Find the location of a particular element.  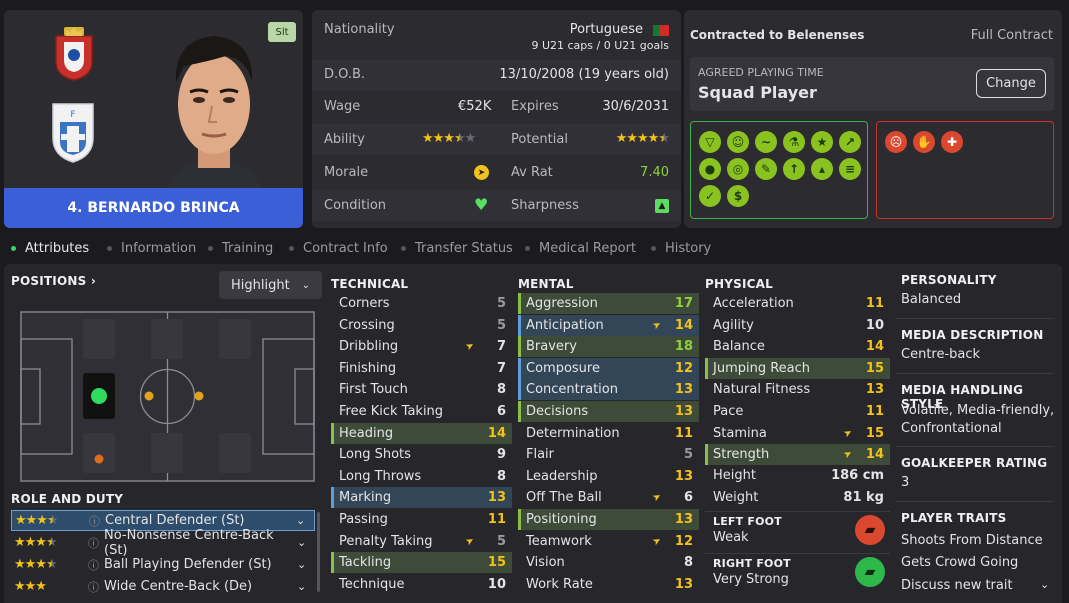

attribute-row: Pace 11 is located at coordinates (797, 411).